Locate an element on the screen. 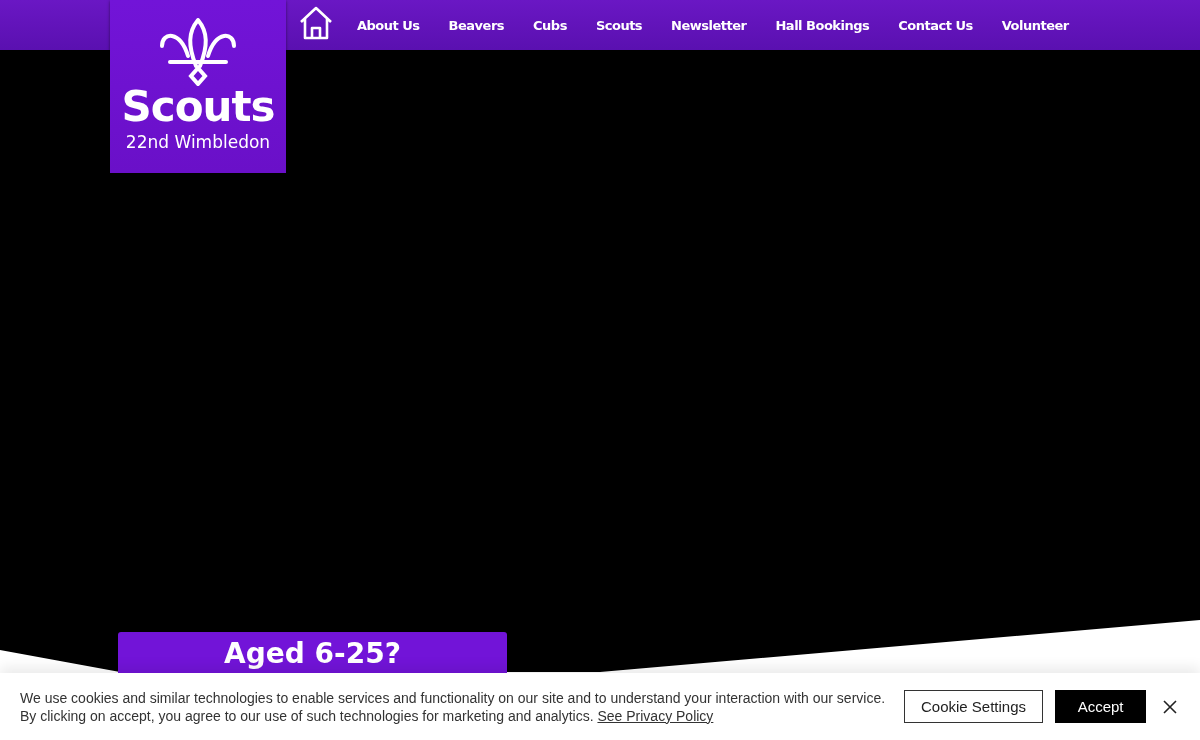 Image resolution: width=1200 pixels, height=740 pixels. nav-link: Hall Bookings is located at coordinates (822, 25).